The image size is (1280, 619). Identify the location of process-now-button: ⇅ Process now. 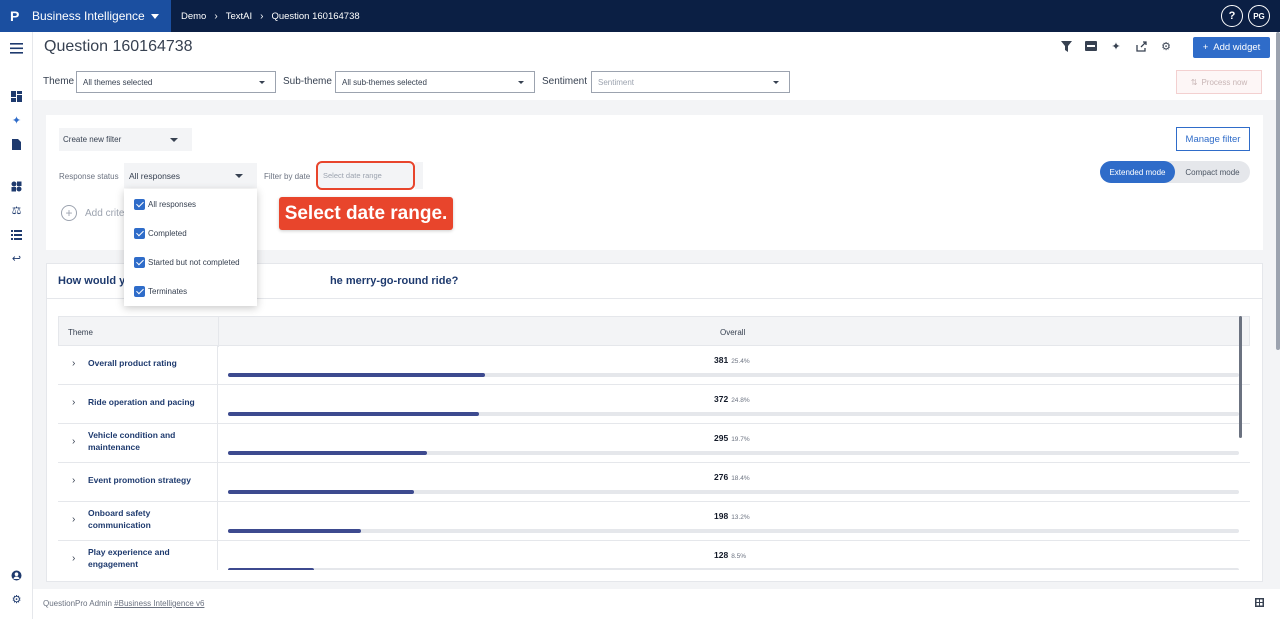
(1219, 82).